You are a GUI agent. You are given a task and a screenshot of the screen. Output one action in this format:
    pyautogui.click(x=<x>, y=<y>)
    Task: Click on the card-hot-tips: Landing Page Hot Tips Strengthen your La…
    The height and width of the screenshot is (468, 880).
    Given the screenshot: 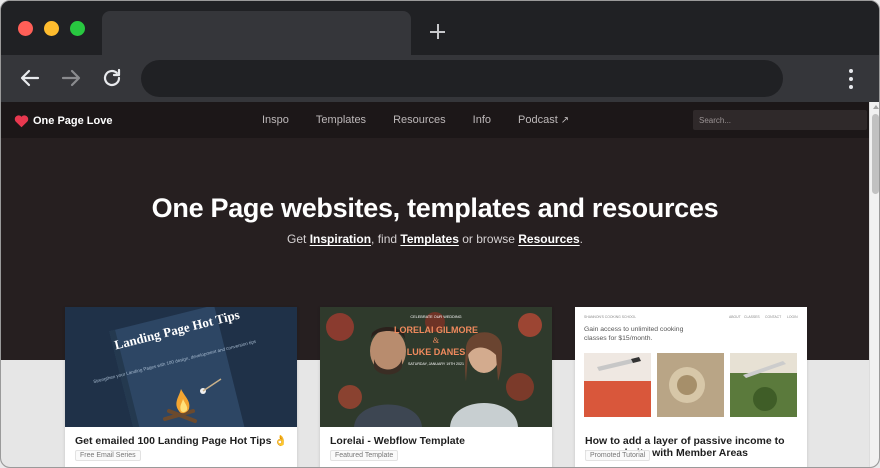 What is the action you would take?
    pyautogui.click(x=181, y=387)
    